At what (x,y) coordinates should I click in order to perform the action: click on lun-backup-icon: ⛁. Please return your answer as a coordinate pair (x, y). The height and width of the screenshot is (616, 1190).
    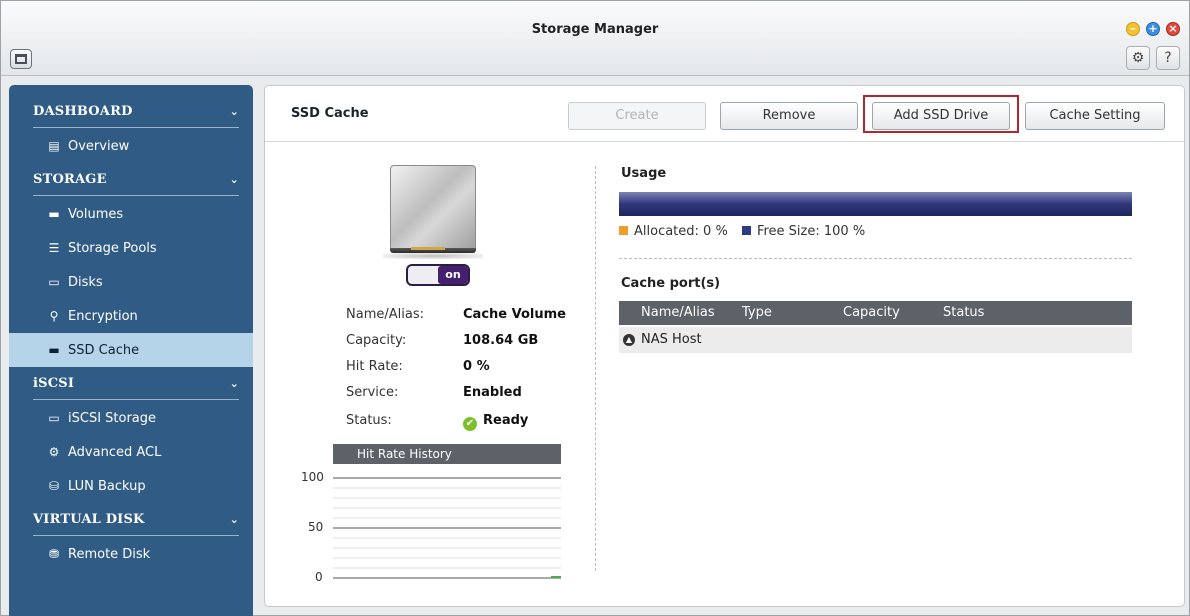
    Looking at the image, I should click on (54, 486).